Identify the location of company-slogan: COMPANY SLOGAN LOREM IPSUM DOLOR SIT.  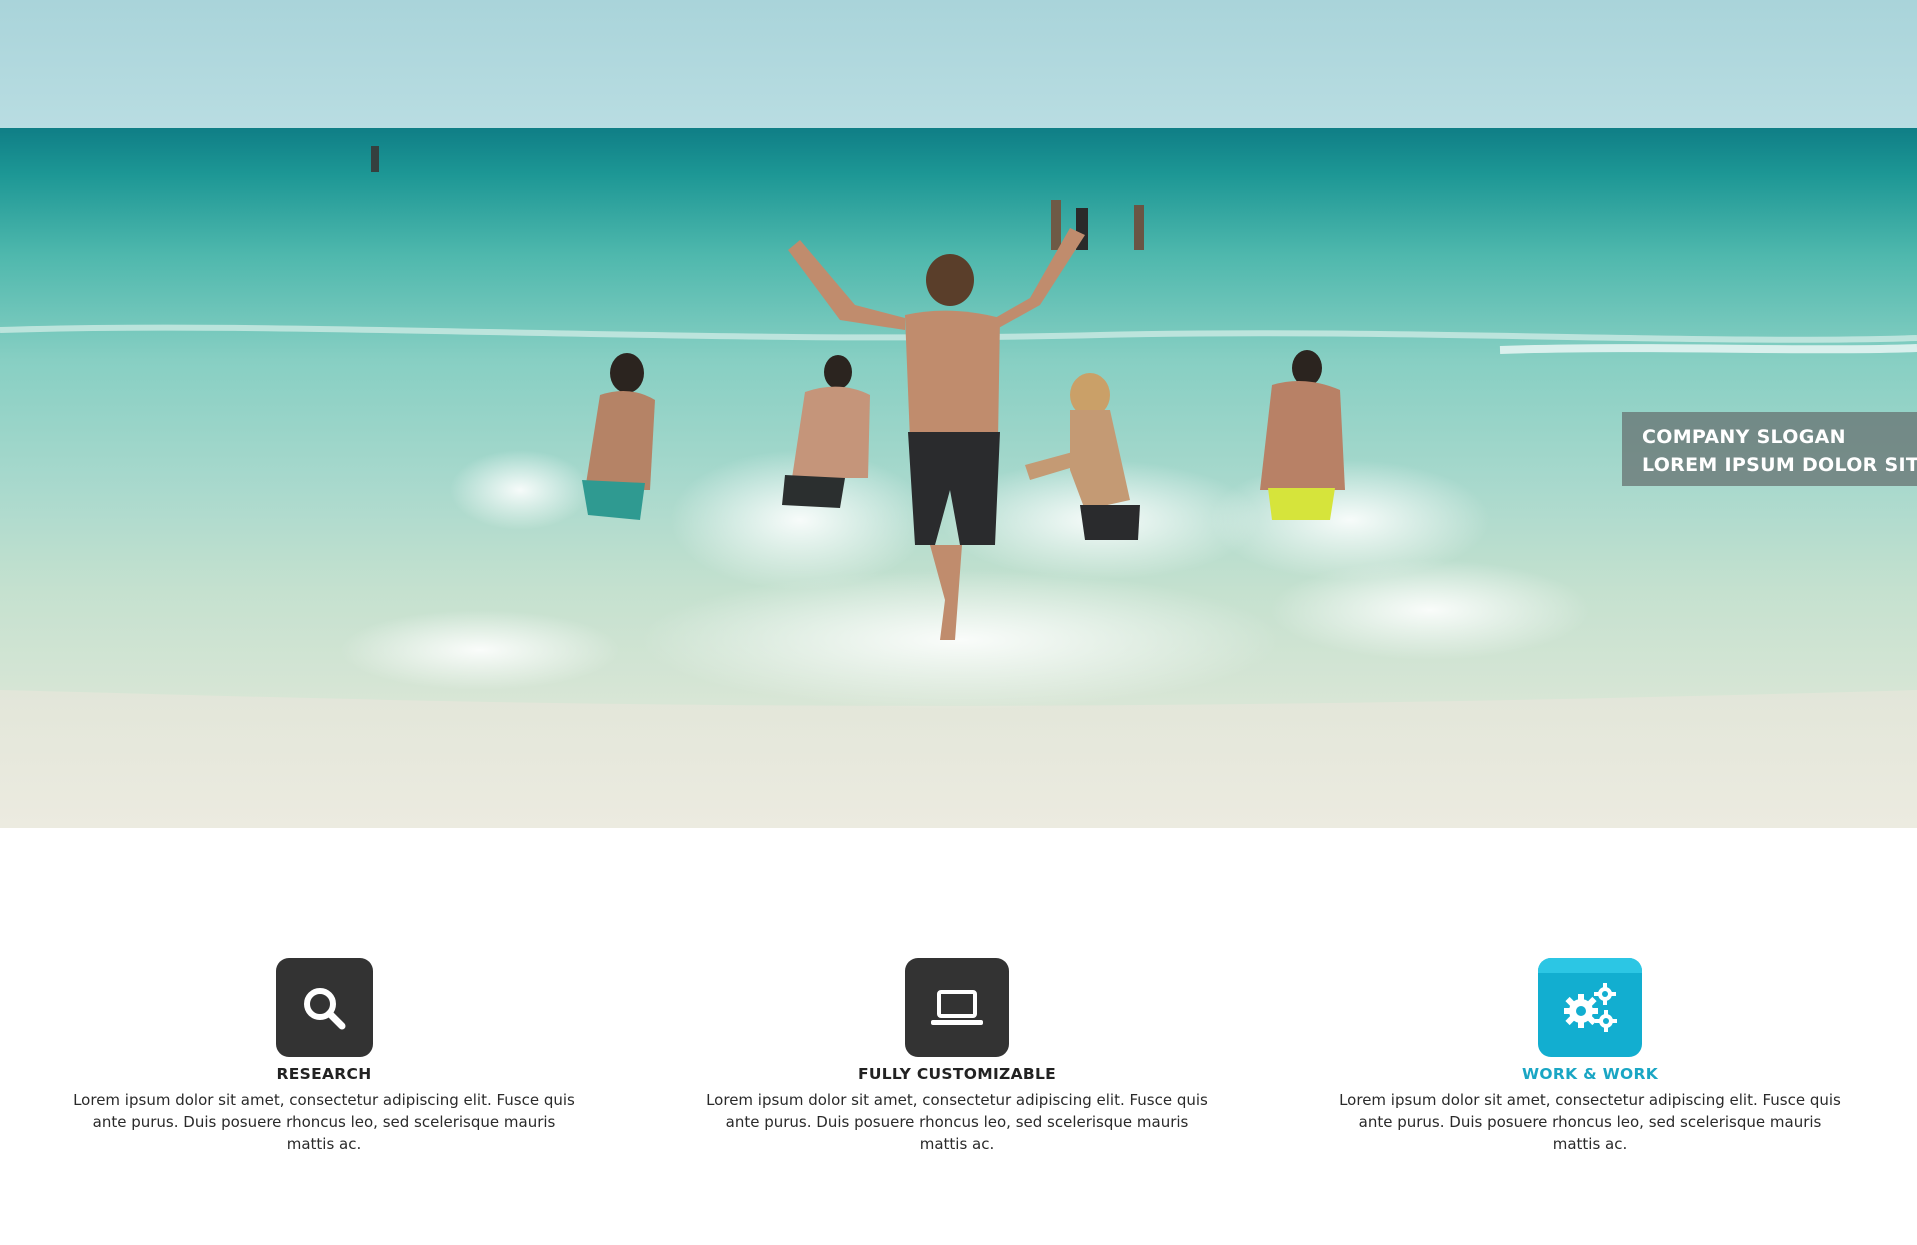
(1769, 449).